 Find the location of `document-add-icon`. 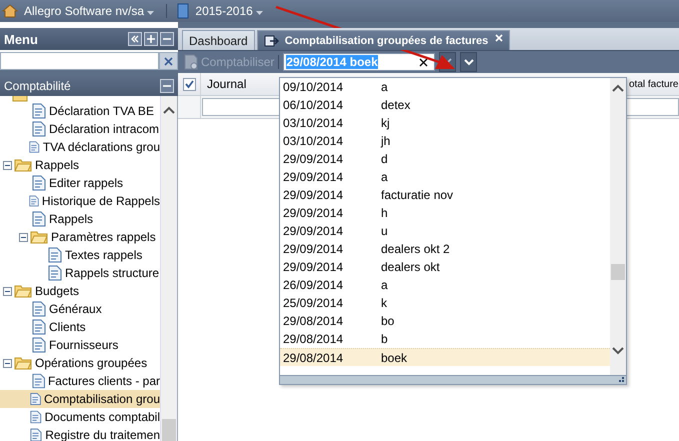

document-add-icon is located at coordinates (191, 62).